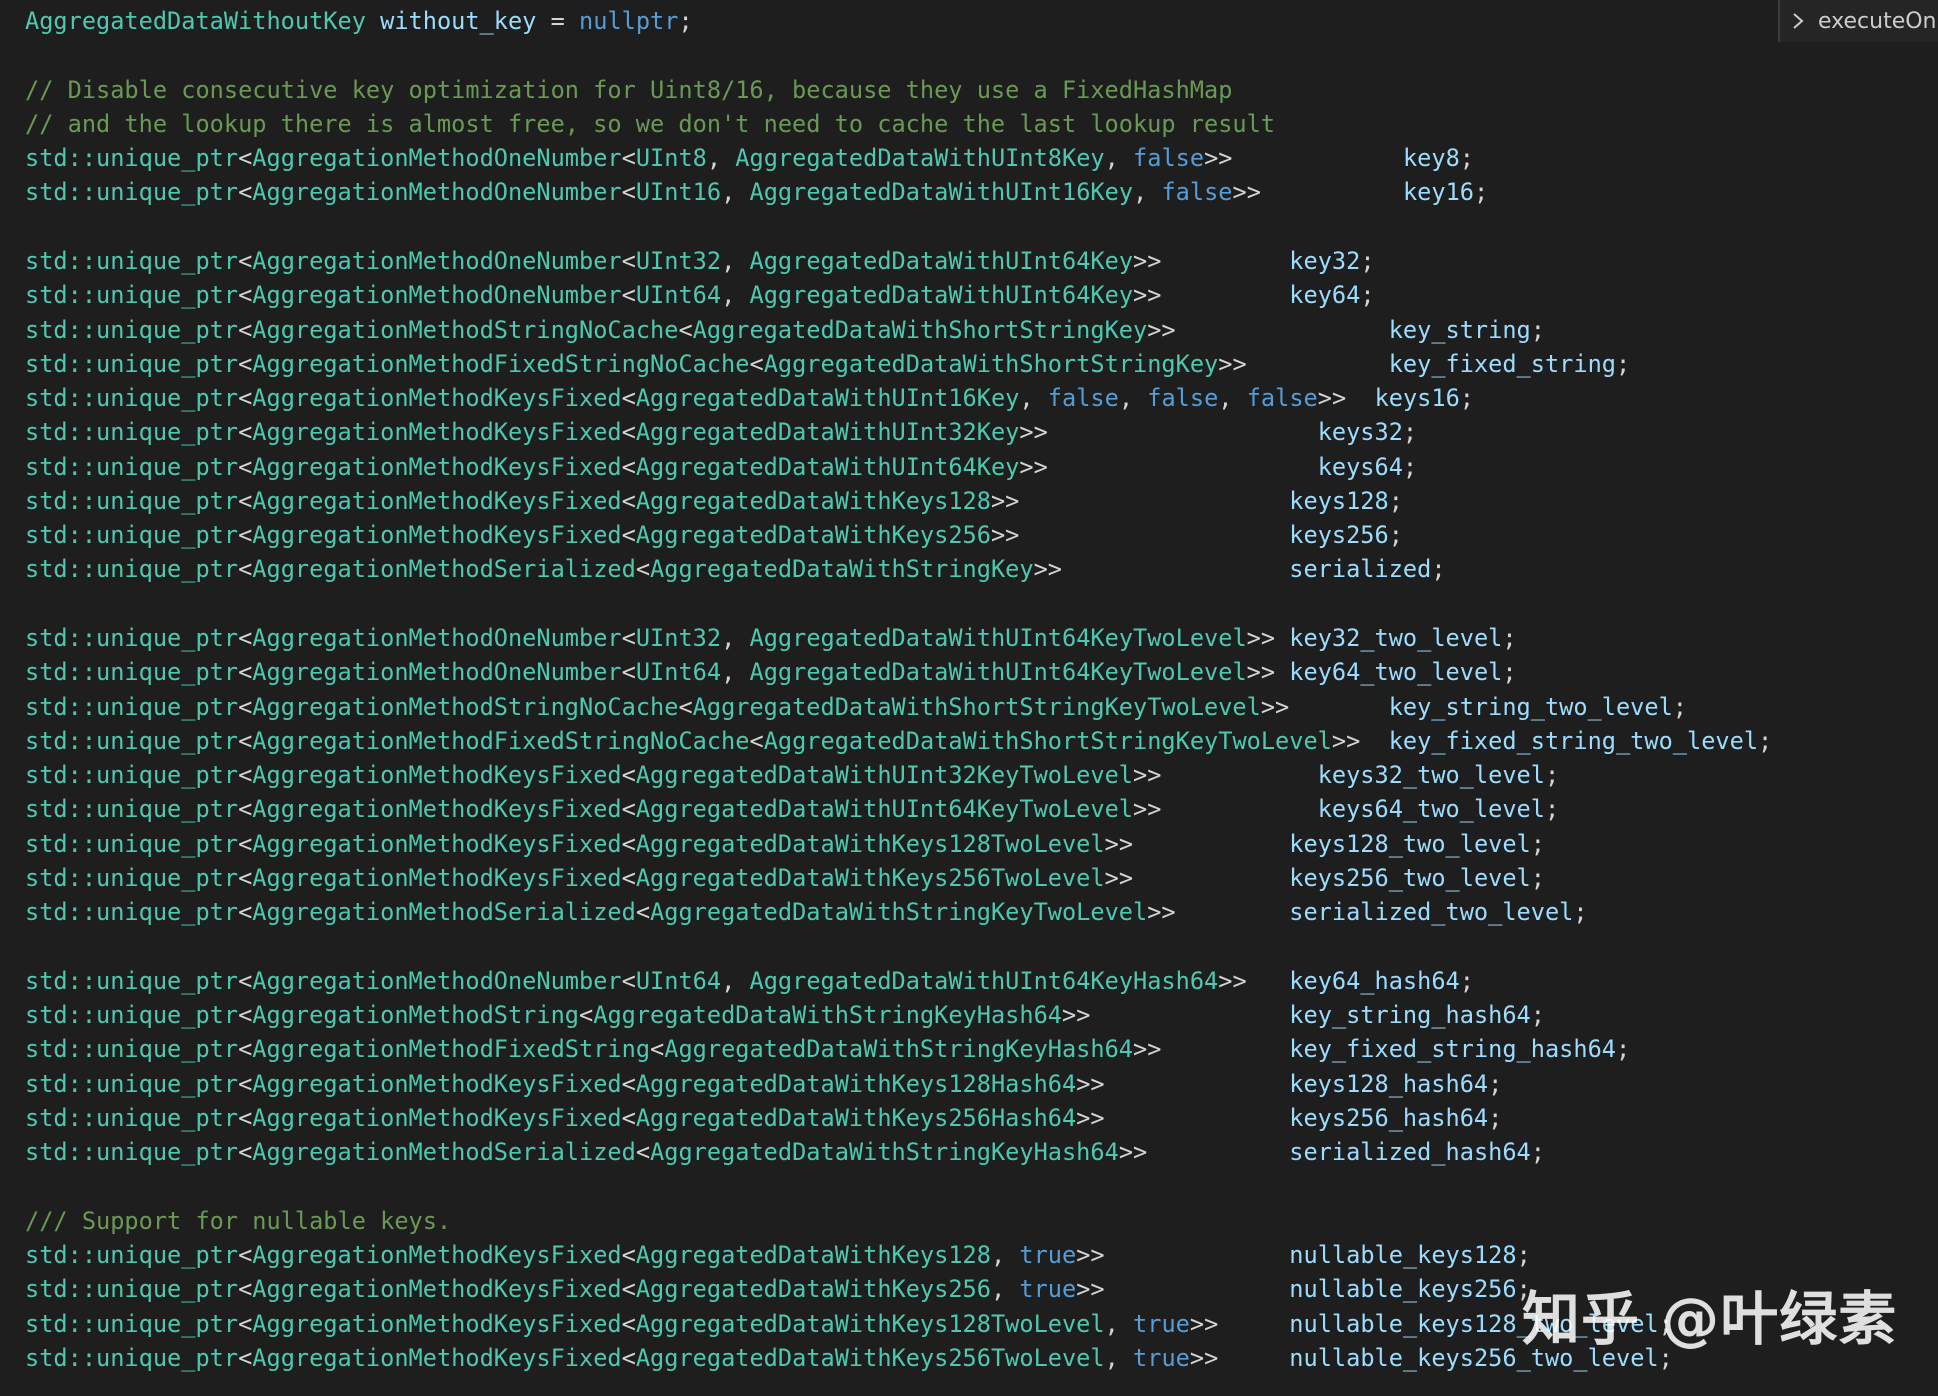  What do you see at coordinates (629, 21) in the screenshot?
I see `code-token: nullptr` at bounding box center [629, 21].